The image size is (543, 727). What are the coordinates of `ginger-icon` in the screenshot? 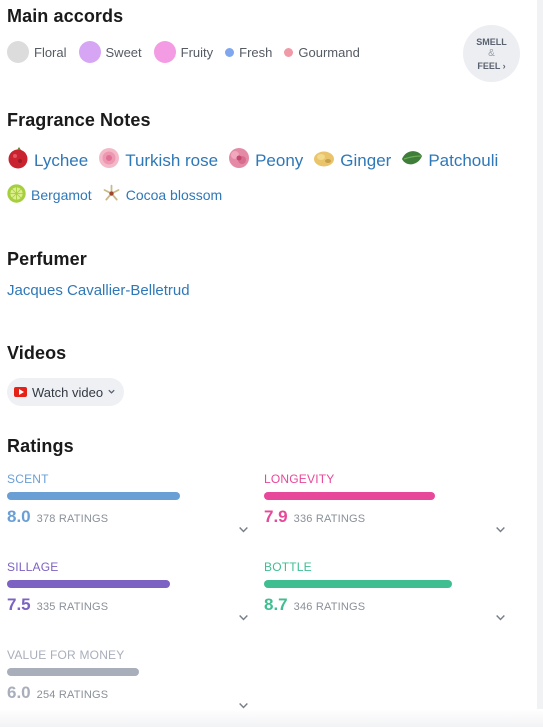 It's located at (324, 160).